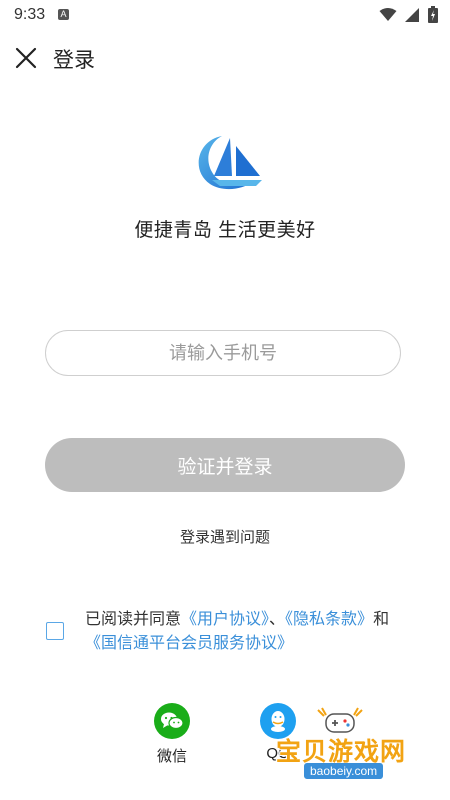 The image size is (450, 800). Describe the element at coordinates (329, 619) in the screenshot. I see `privacy-terms-link: 《隐私条款》` at that location.